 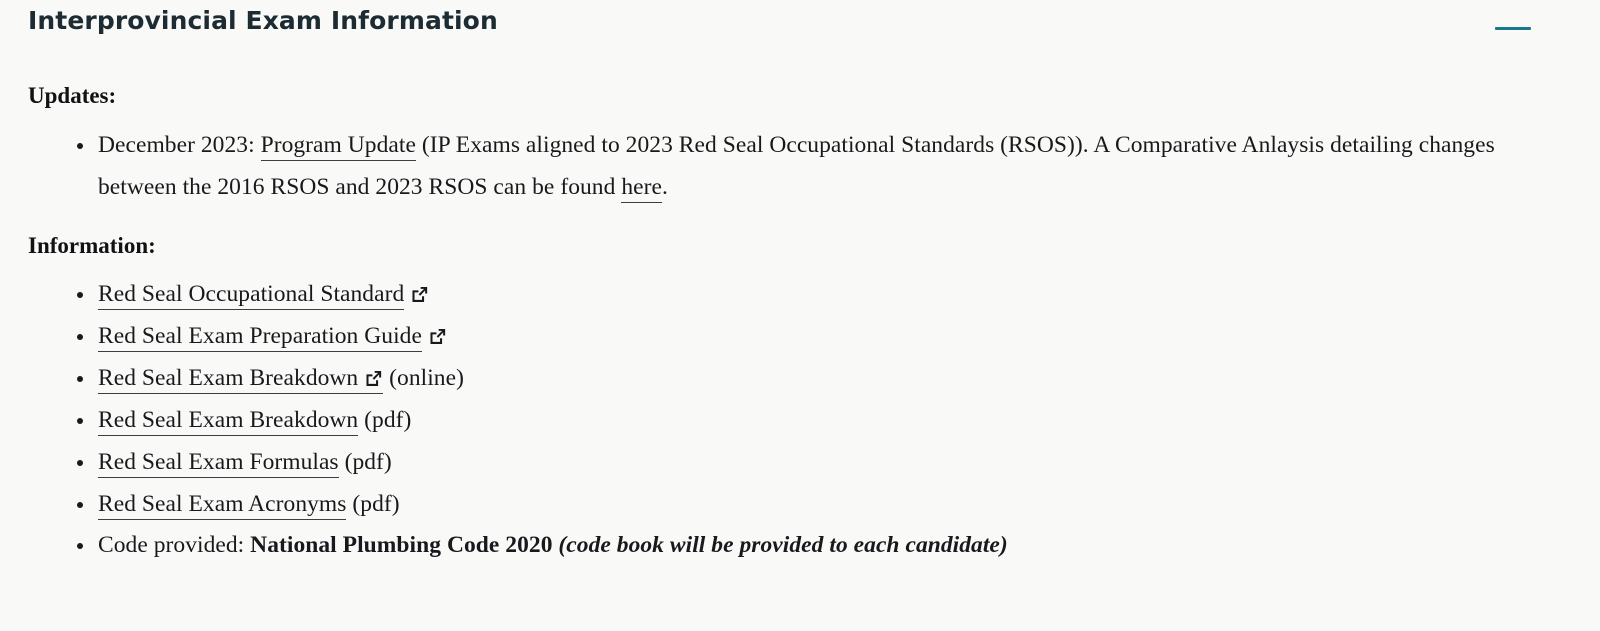 I want to click on list-item: Red Seal Occupational Standard, so click(x=800, y=295).